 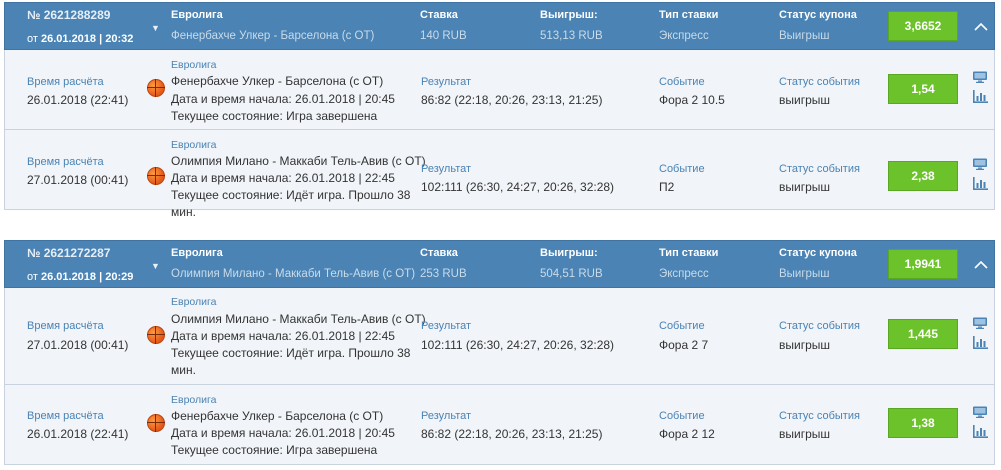 I want to click on win-label: Выигрыш:, so click(x=569, y=15).